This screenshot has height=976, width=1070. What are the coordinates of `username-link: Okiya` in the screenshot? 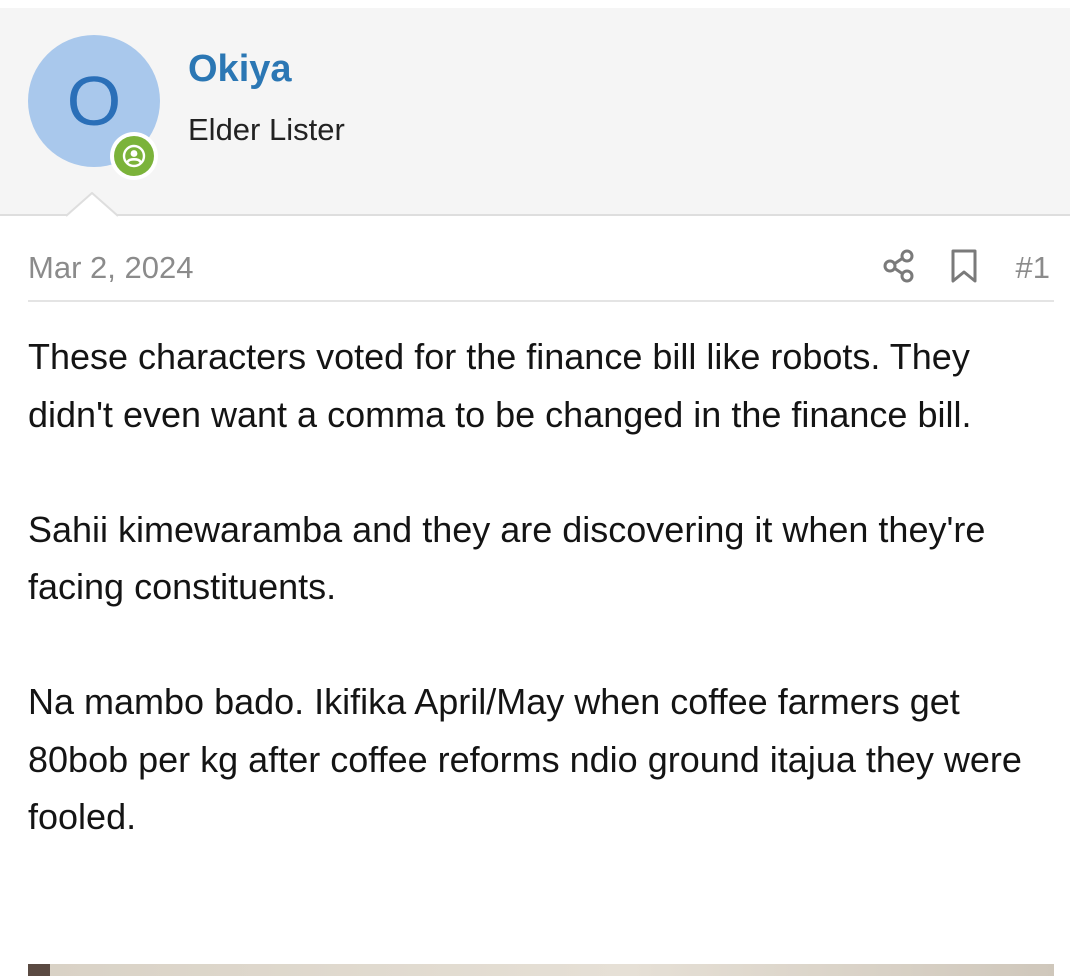 It's located at (240, 69).